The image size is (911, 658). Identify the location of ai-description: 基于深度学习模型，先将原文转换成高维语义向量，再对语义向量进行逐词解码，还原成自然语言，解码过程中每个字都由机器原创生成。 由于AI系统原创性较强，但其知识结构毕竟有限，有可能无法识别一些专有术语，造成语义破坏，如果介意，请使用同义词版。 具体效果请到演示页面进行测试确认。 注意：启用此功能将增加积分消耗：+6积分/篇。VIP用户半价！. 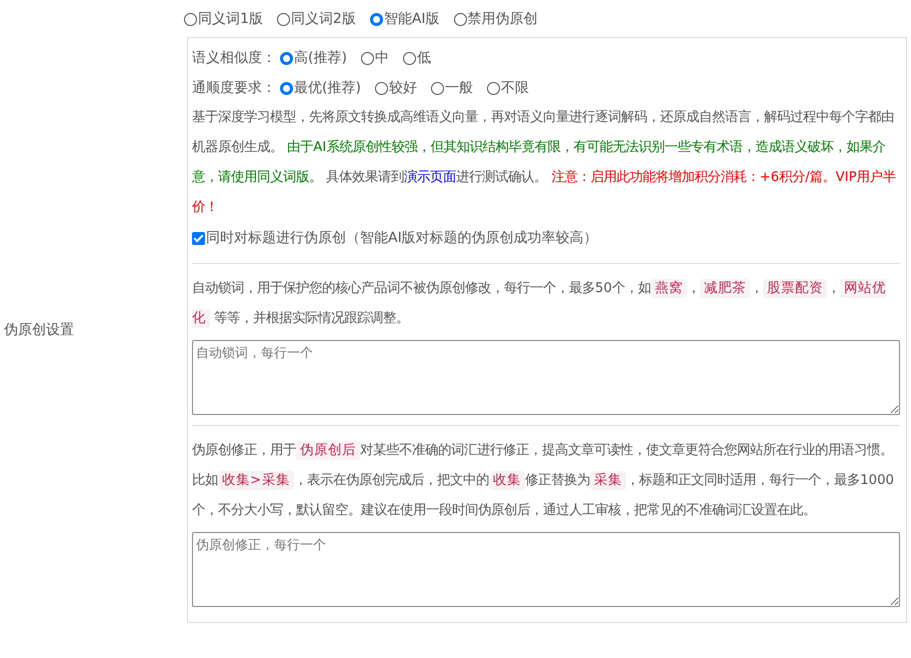
(544, 162).